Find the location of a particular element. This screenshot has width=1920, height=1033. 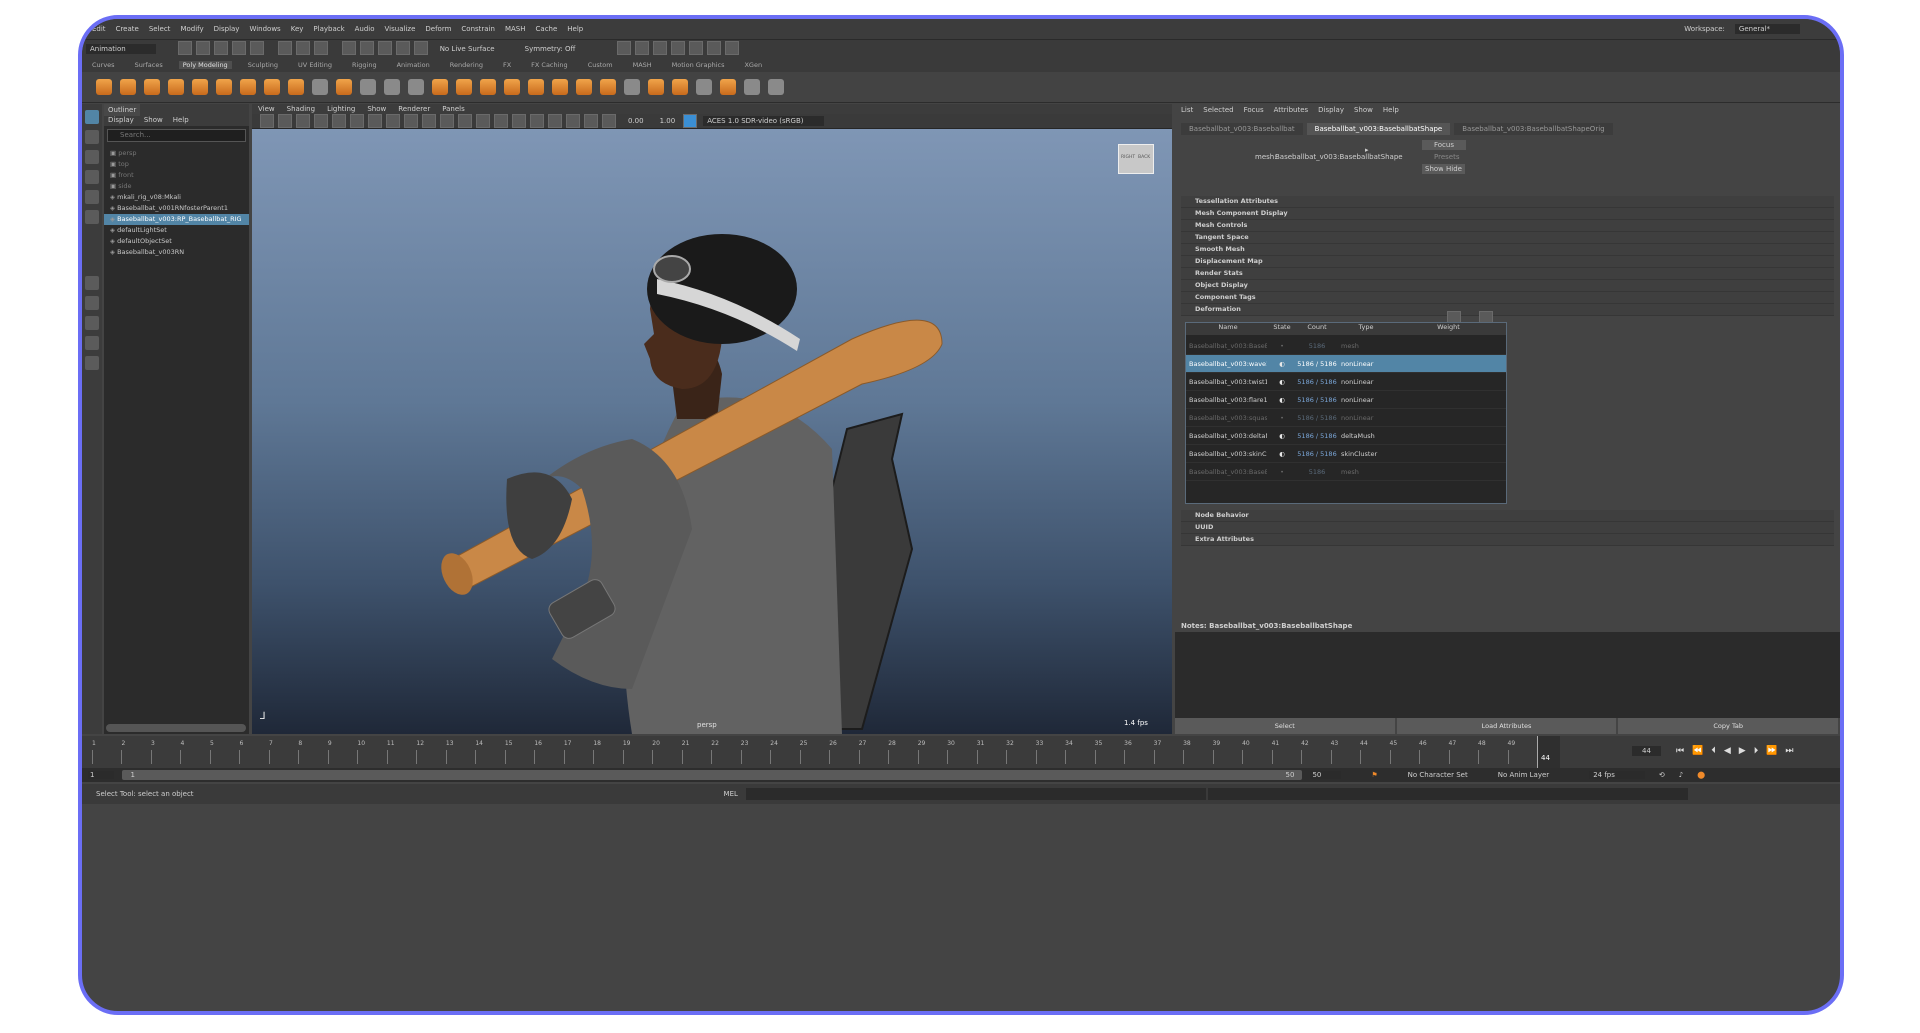

hypershade-icon is located at coordinates (696, 48).